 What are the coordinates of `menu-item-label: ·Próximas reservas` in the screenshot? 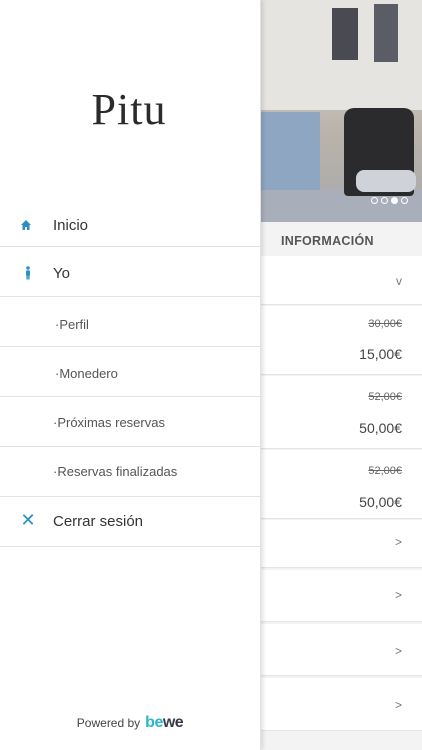 It's located at (109, 422).